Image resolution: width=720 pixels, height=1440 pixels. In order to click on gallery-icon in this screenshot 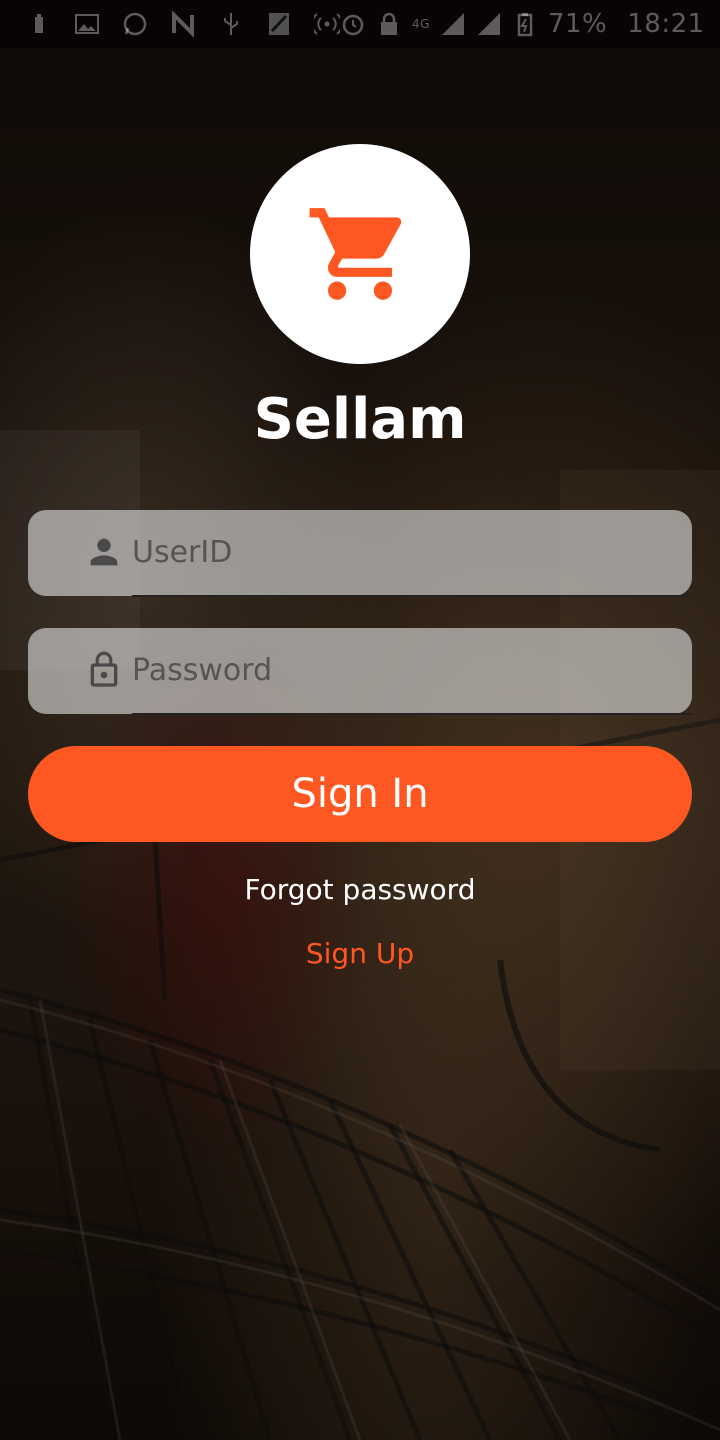, I will do `click(87, 24)`.